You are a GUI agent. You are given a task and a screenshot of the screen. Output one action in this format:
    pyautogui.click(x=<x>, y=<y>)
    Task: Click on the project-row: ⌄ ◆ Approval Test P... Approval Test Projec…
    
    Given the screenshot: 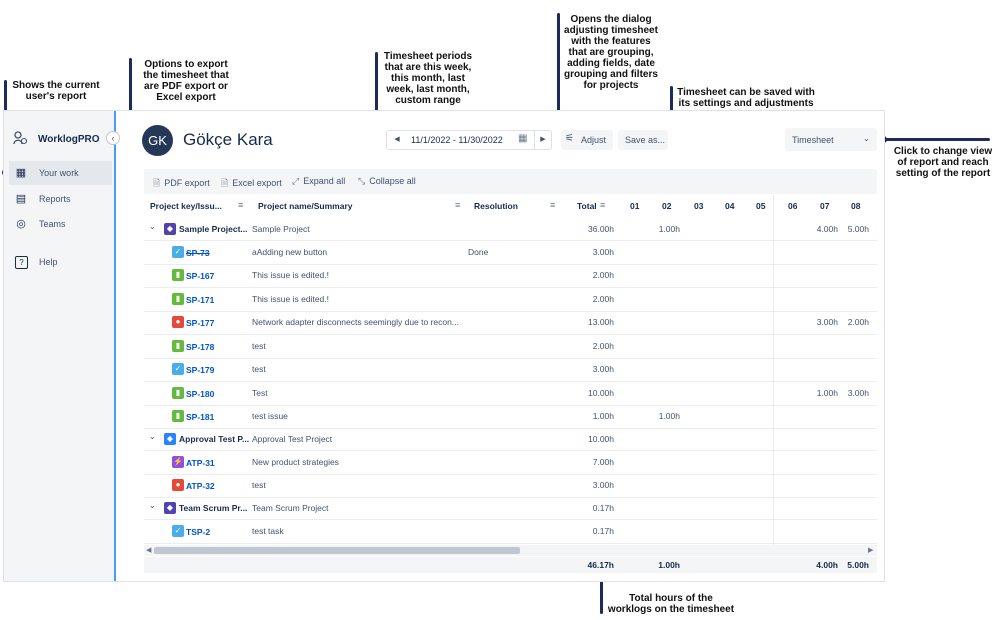 What is the action you would take?
    pyautogui.click(x=510, y=439)
    